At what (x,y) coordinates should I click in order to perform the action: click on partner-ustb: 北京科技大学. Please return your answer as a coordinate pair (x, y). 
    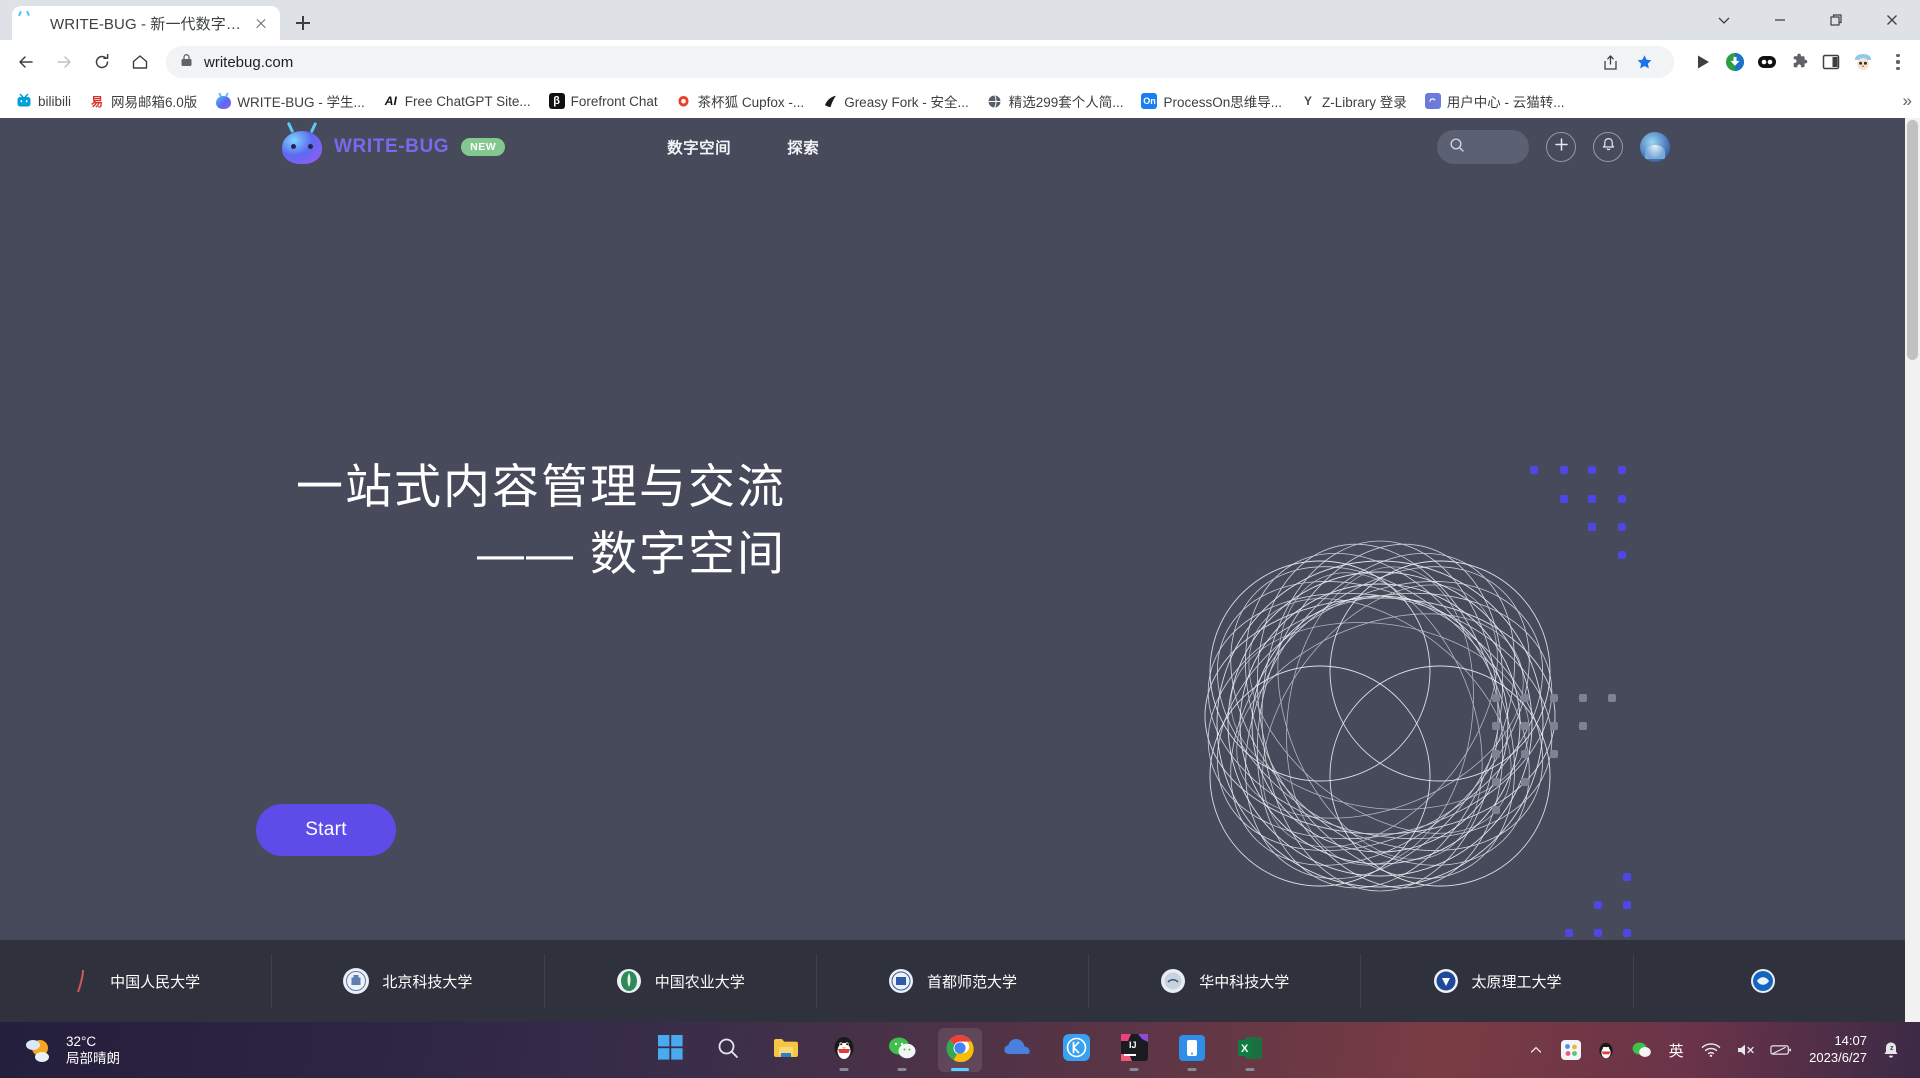
    Looking at the image, I should click on (408, 981).